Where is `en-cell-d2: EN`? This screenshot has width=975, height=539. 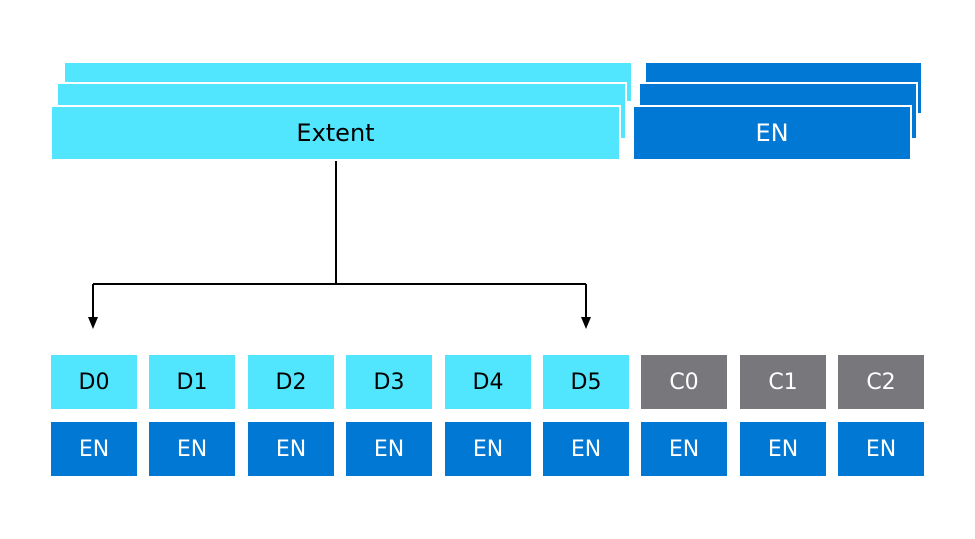
en-cell-d2: EN is located at coordinates (291, 449).